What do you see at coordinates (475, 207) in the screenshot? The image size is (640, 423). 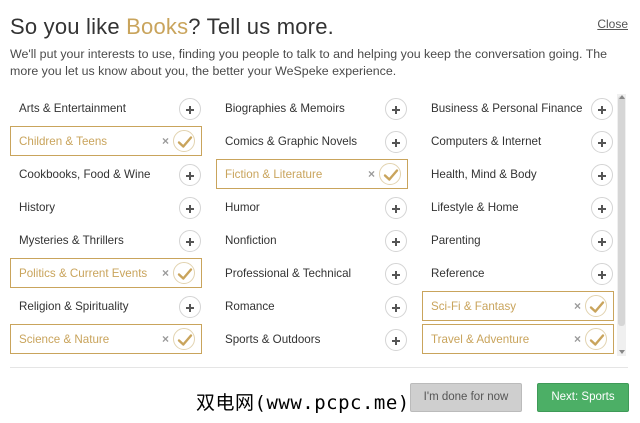 I see `interest-label: Lifestyle & Home` at bounding box center [475, 207].